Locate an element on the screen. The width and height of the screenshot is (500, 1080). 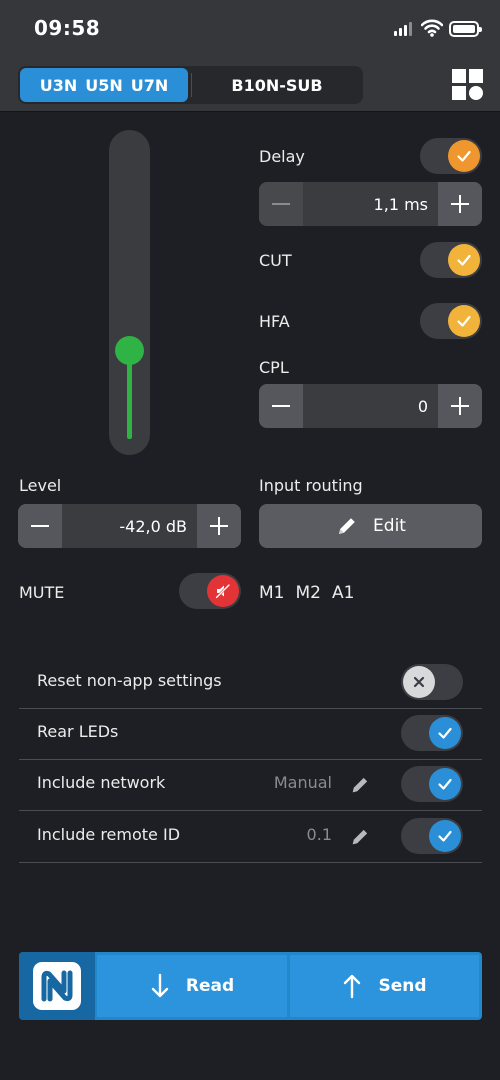
edit-label: Edit is located at coordinates (389, 526).